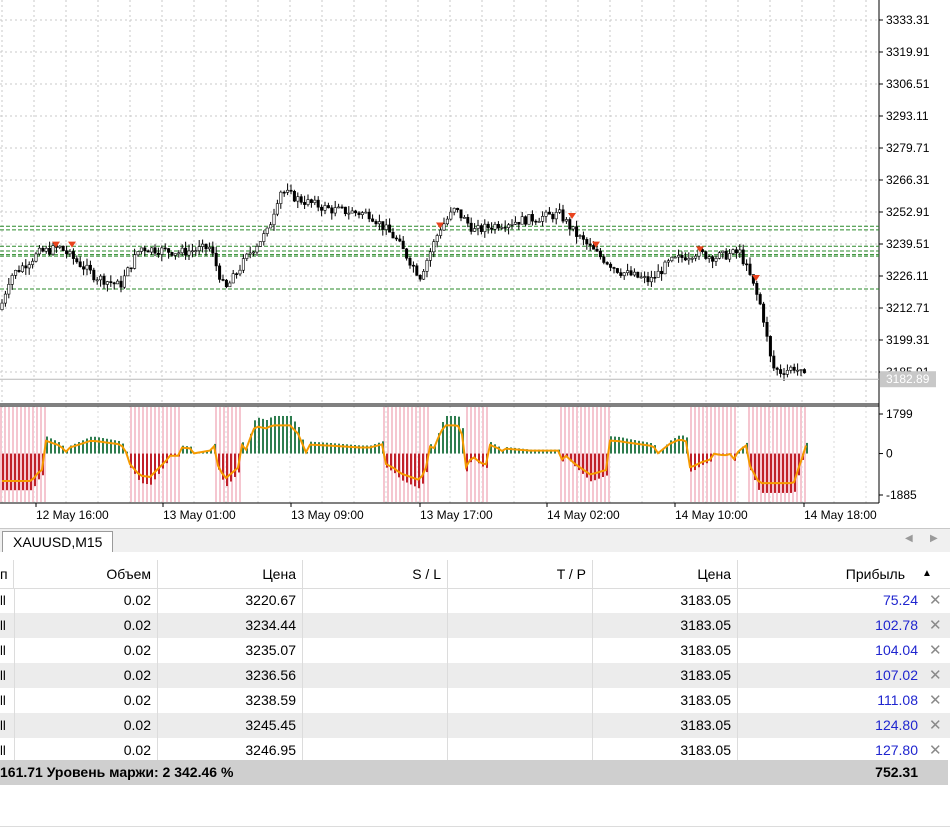 This screenshot has width=950, height=831. I want to click on table-row: ll0.023220.673183.0575.24✕, so click(475, 600).